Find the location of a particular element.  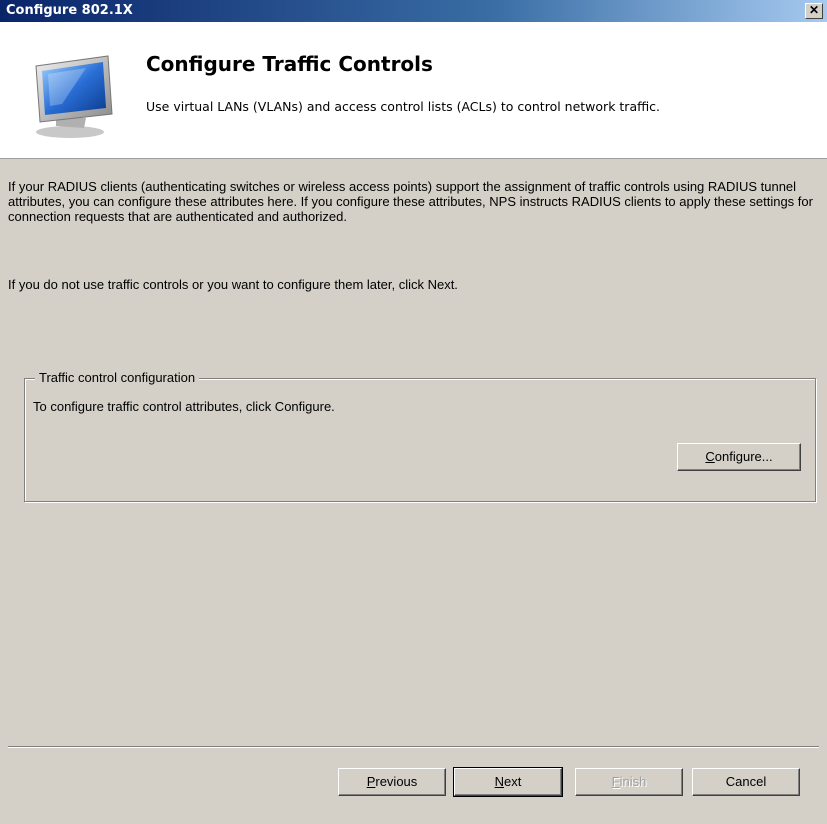

cancel-label: Cancel is located at coordinates (746, 781).